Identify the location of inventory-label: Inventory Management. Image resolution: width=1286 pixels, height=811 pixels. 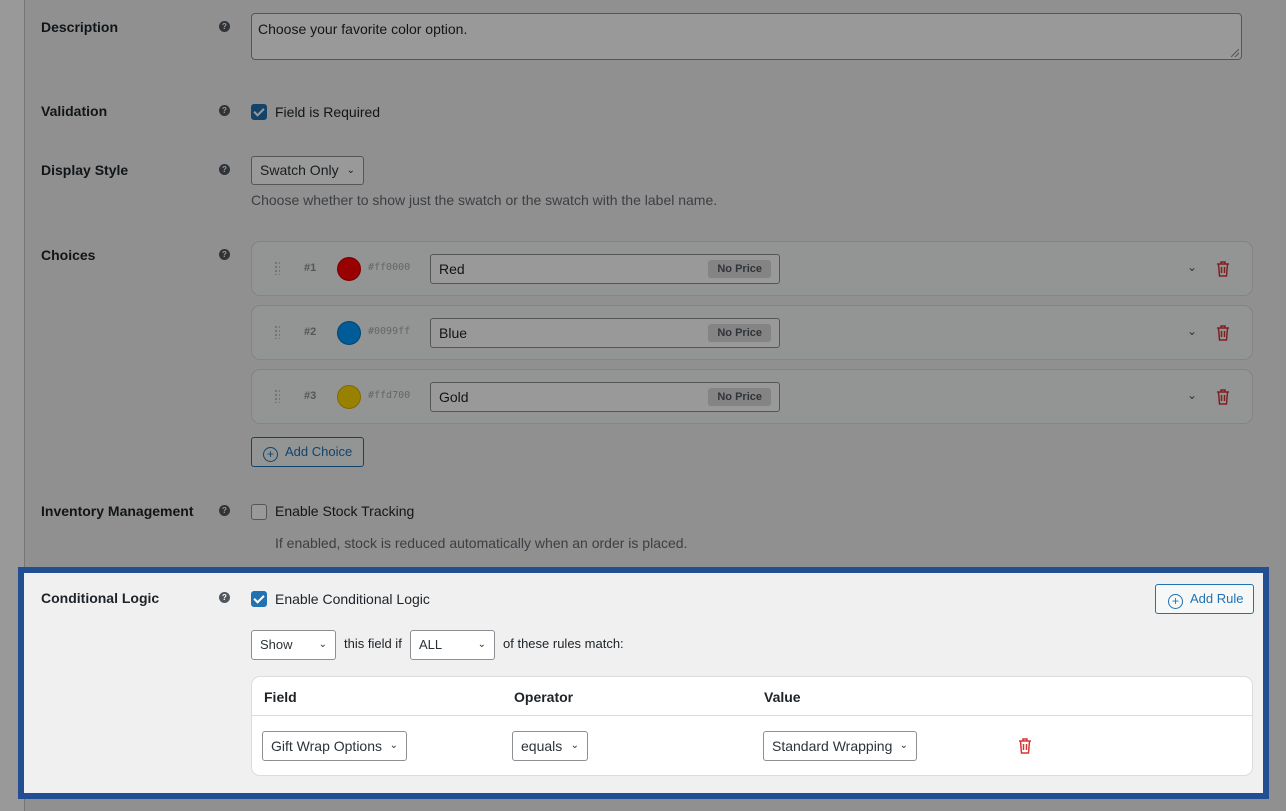
(117, 511).